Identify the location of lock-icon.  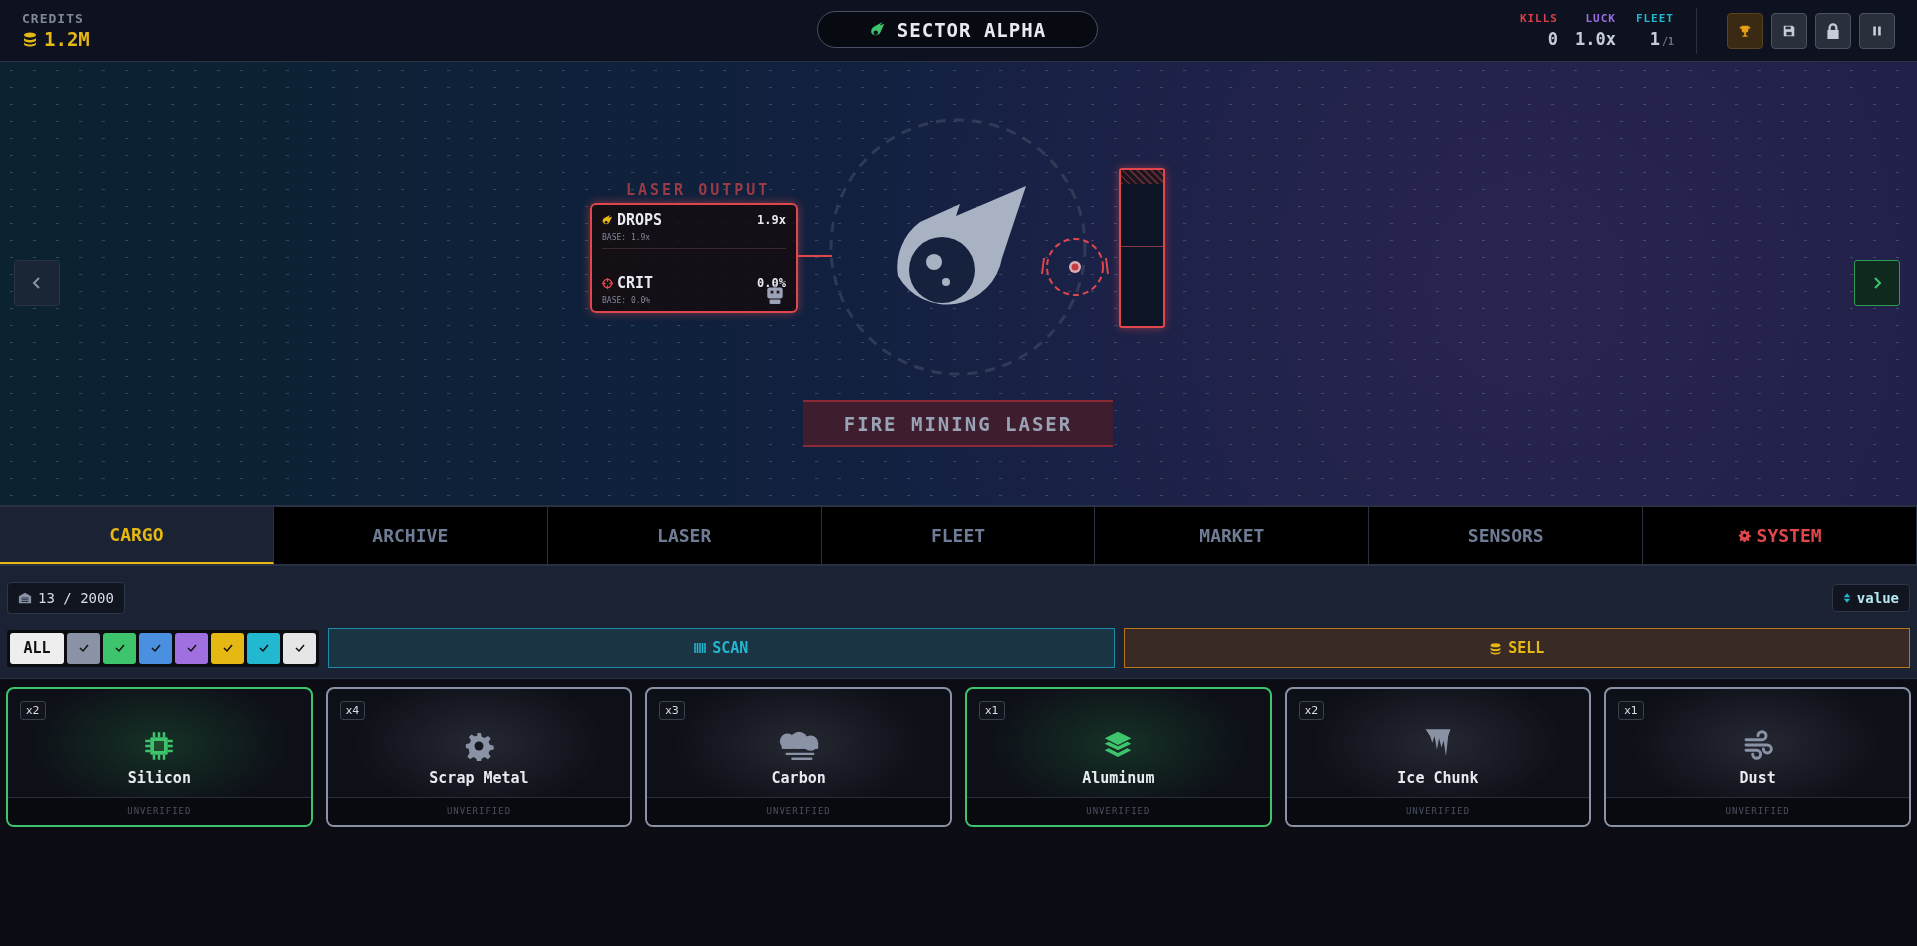
(1833, 30).